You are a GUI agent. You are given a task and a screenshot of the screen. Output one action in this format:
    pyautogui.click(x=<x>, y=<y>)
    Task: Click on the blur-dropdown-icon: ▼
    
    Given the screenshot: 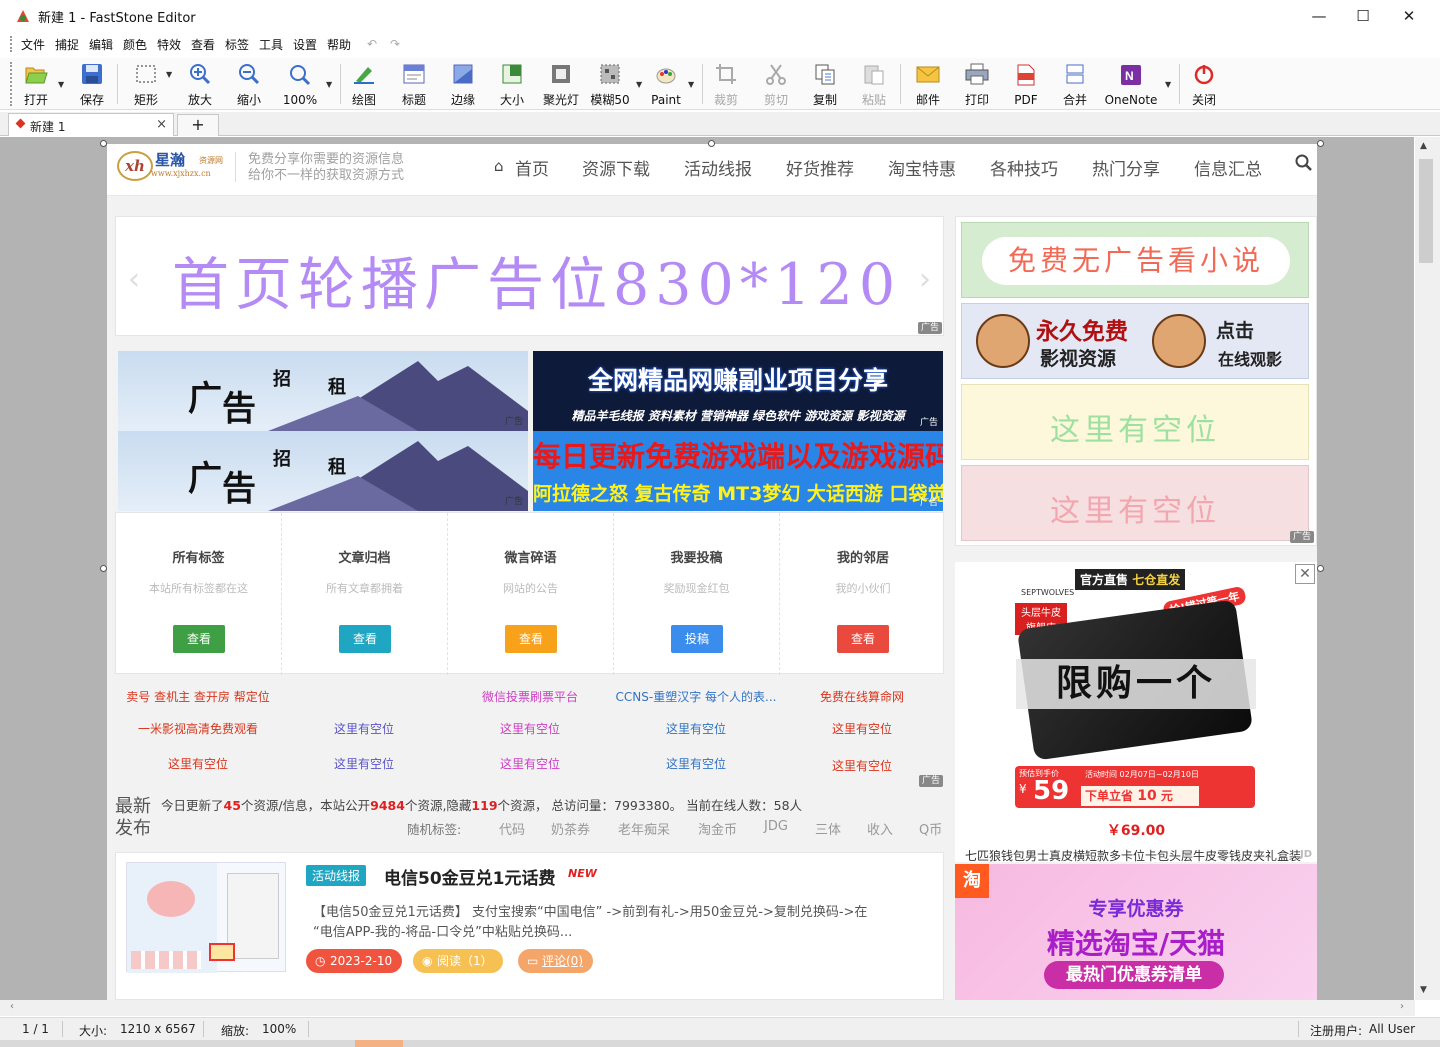 What is the action you would take?
    pyautogui.click(x=639, y=84)
    